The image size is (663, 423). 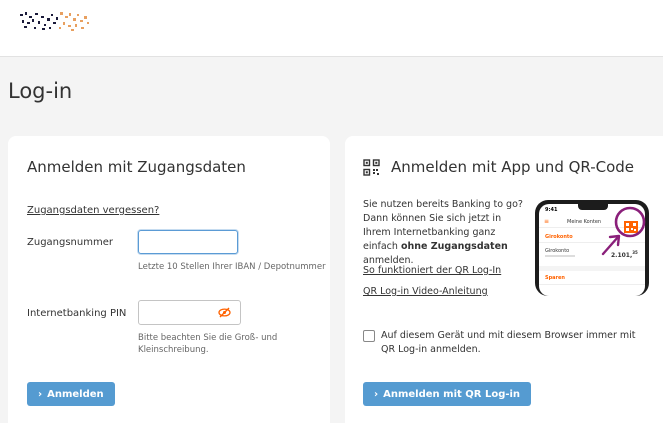 What do you see at coordinates (56, 21) in the screenshot?
I see `logo-icon` at bounding box center [56, 21].